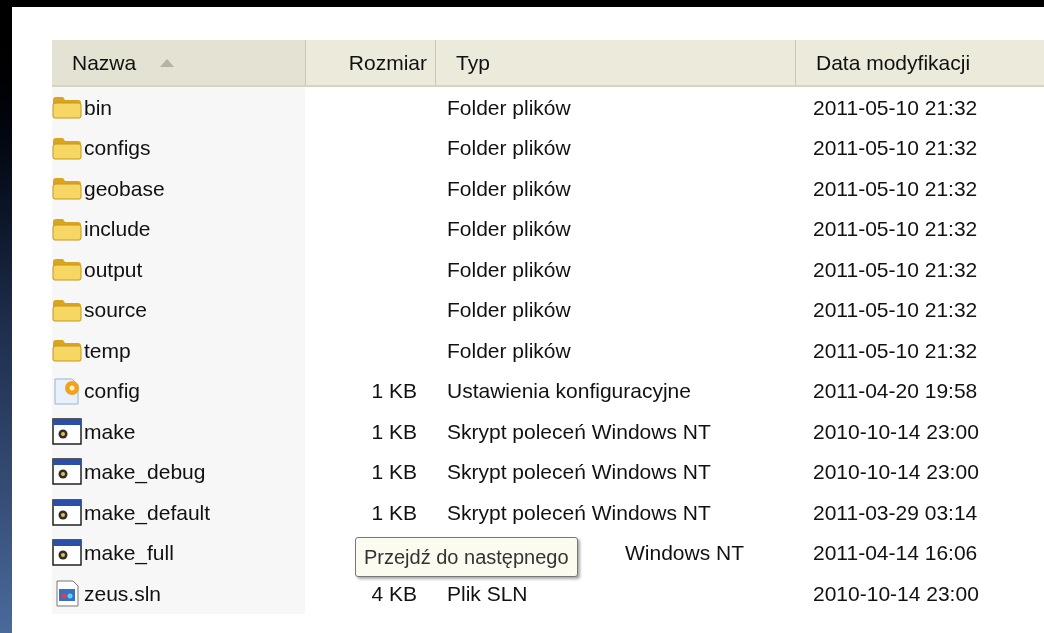 The height and width of the screenshot is (633, 1044). Describe the element at coordinates (178, 62) in the screenshot. I see `column-header: Nazwa` at that location.